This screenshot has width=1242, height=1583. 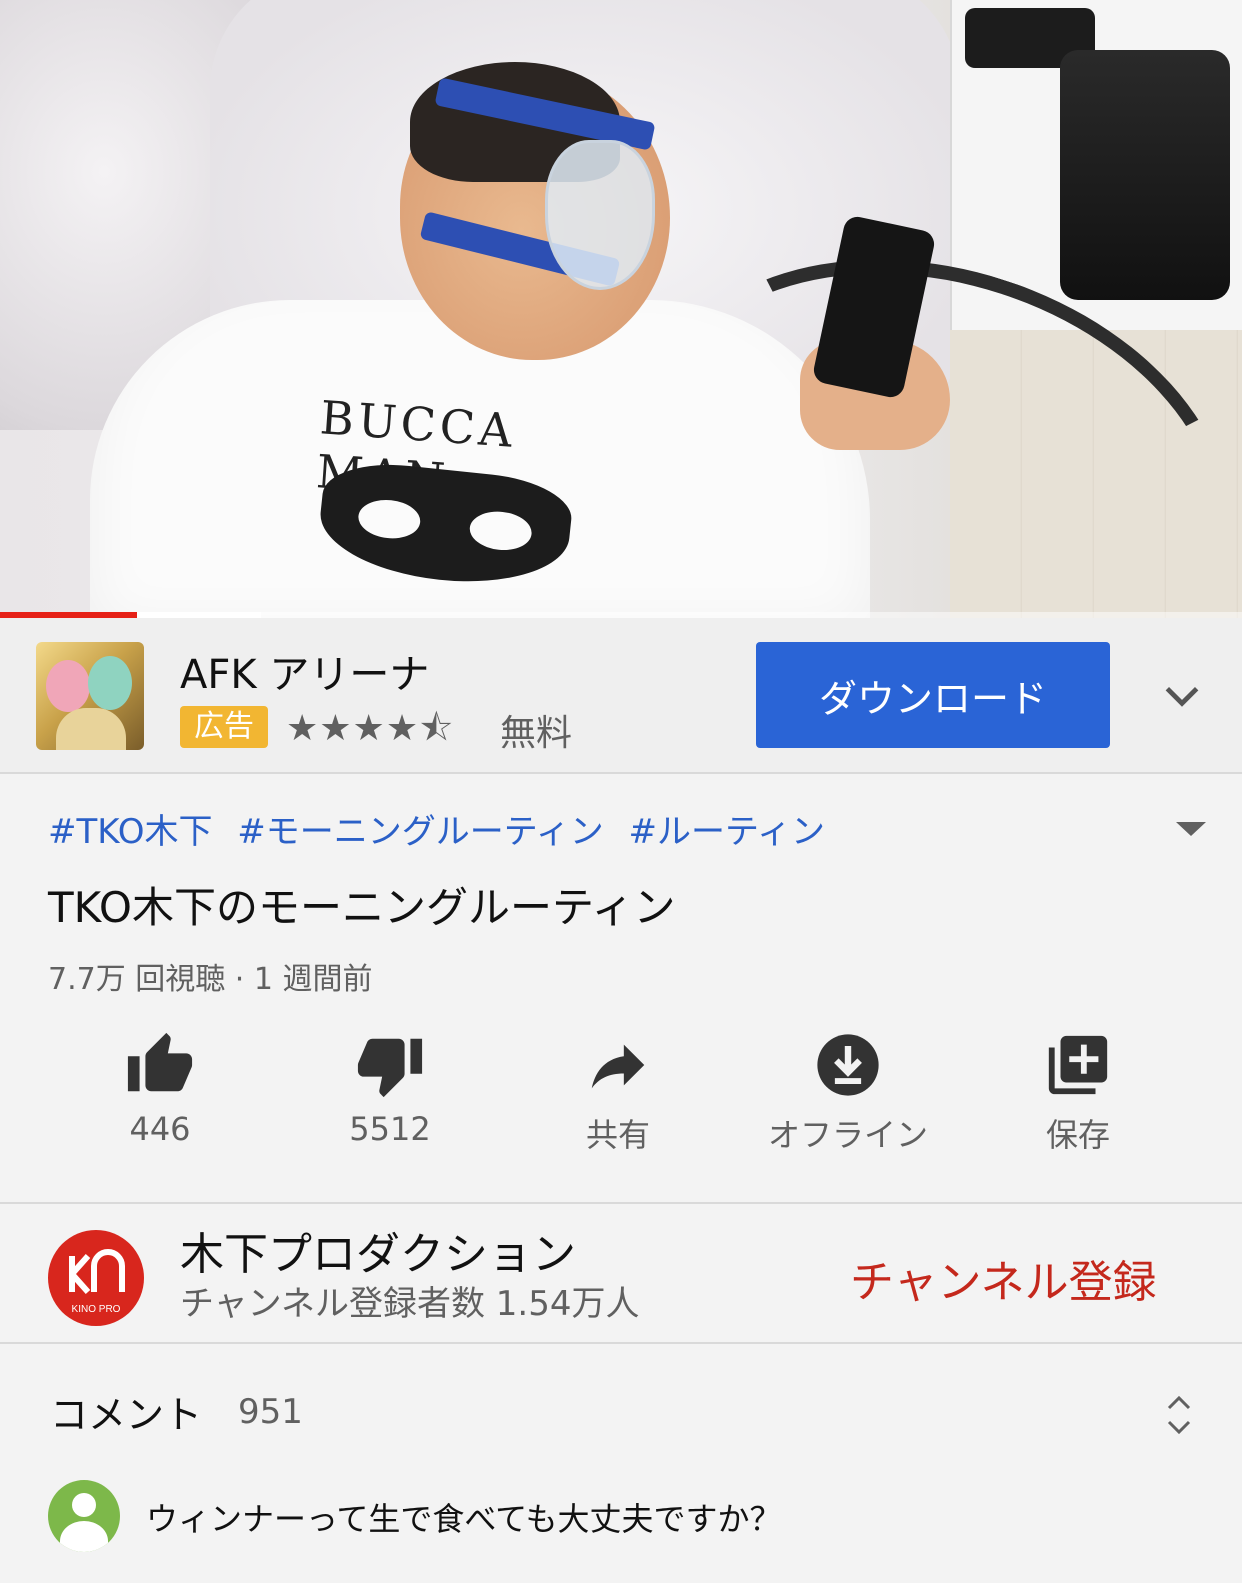 I want to click on avatar-head, so click(x=84, y=1505).